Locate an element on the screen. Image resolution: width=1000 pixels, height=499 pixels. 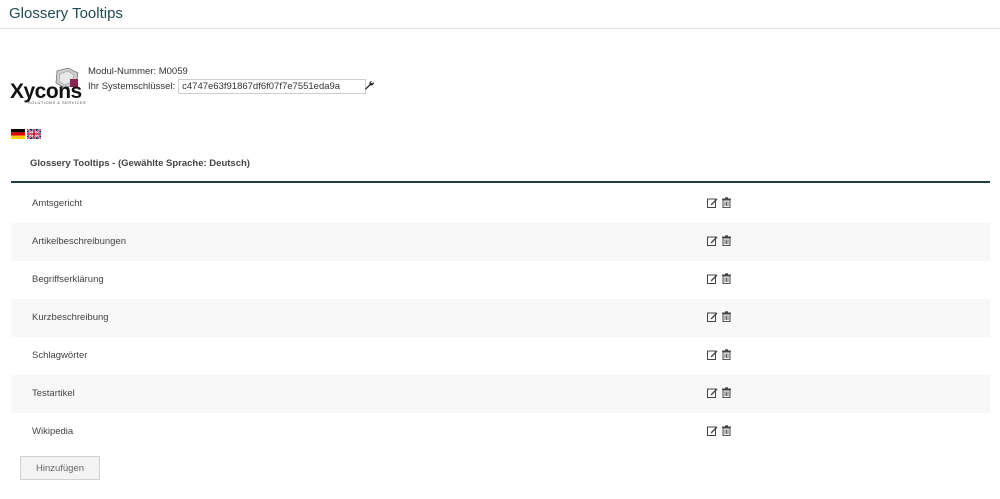
list-item: Amtsgericht is located at coordinates (500, 204).